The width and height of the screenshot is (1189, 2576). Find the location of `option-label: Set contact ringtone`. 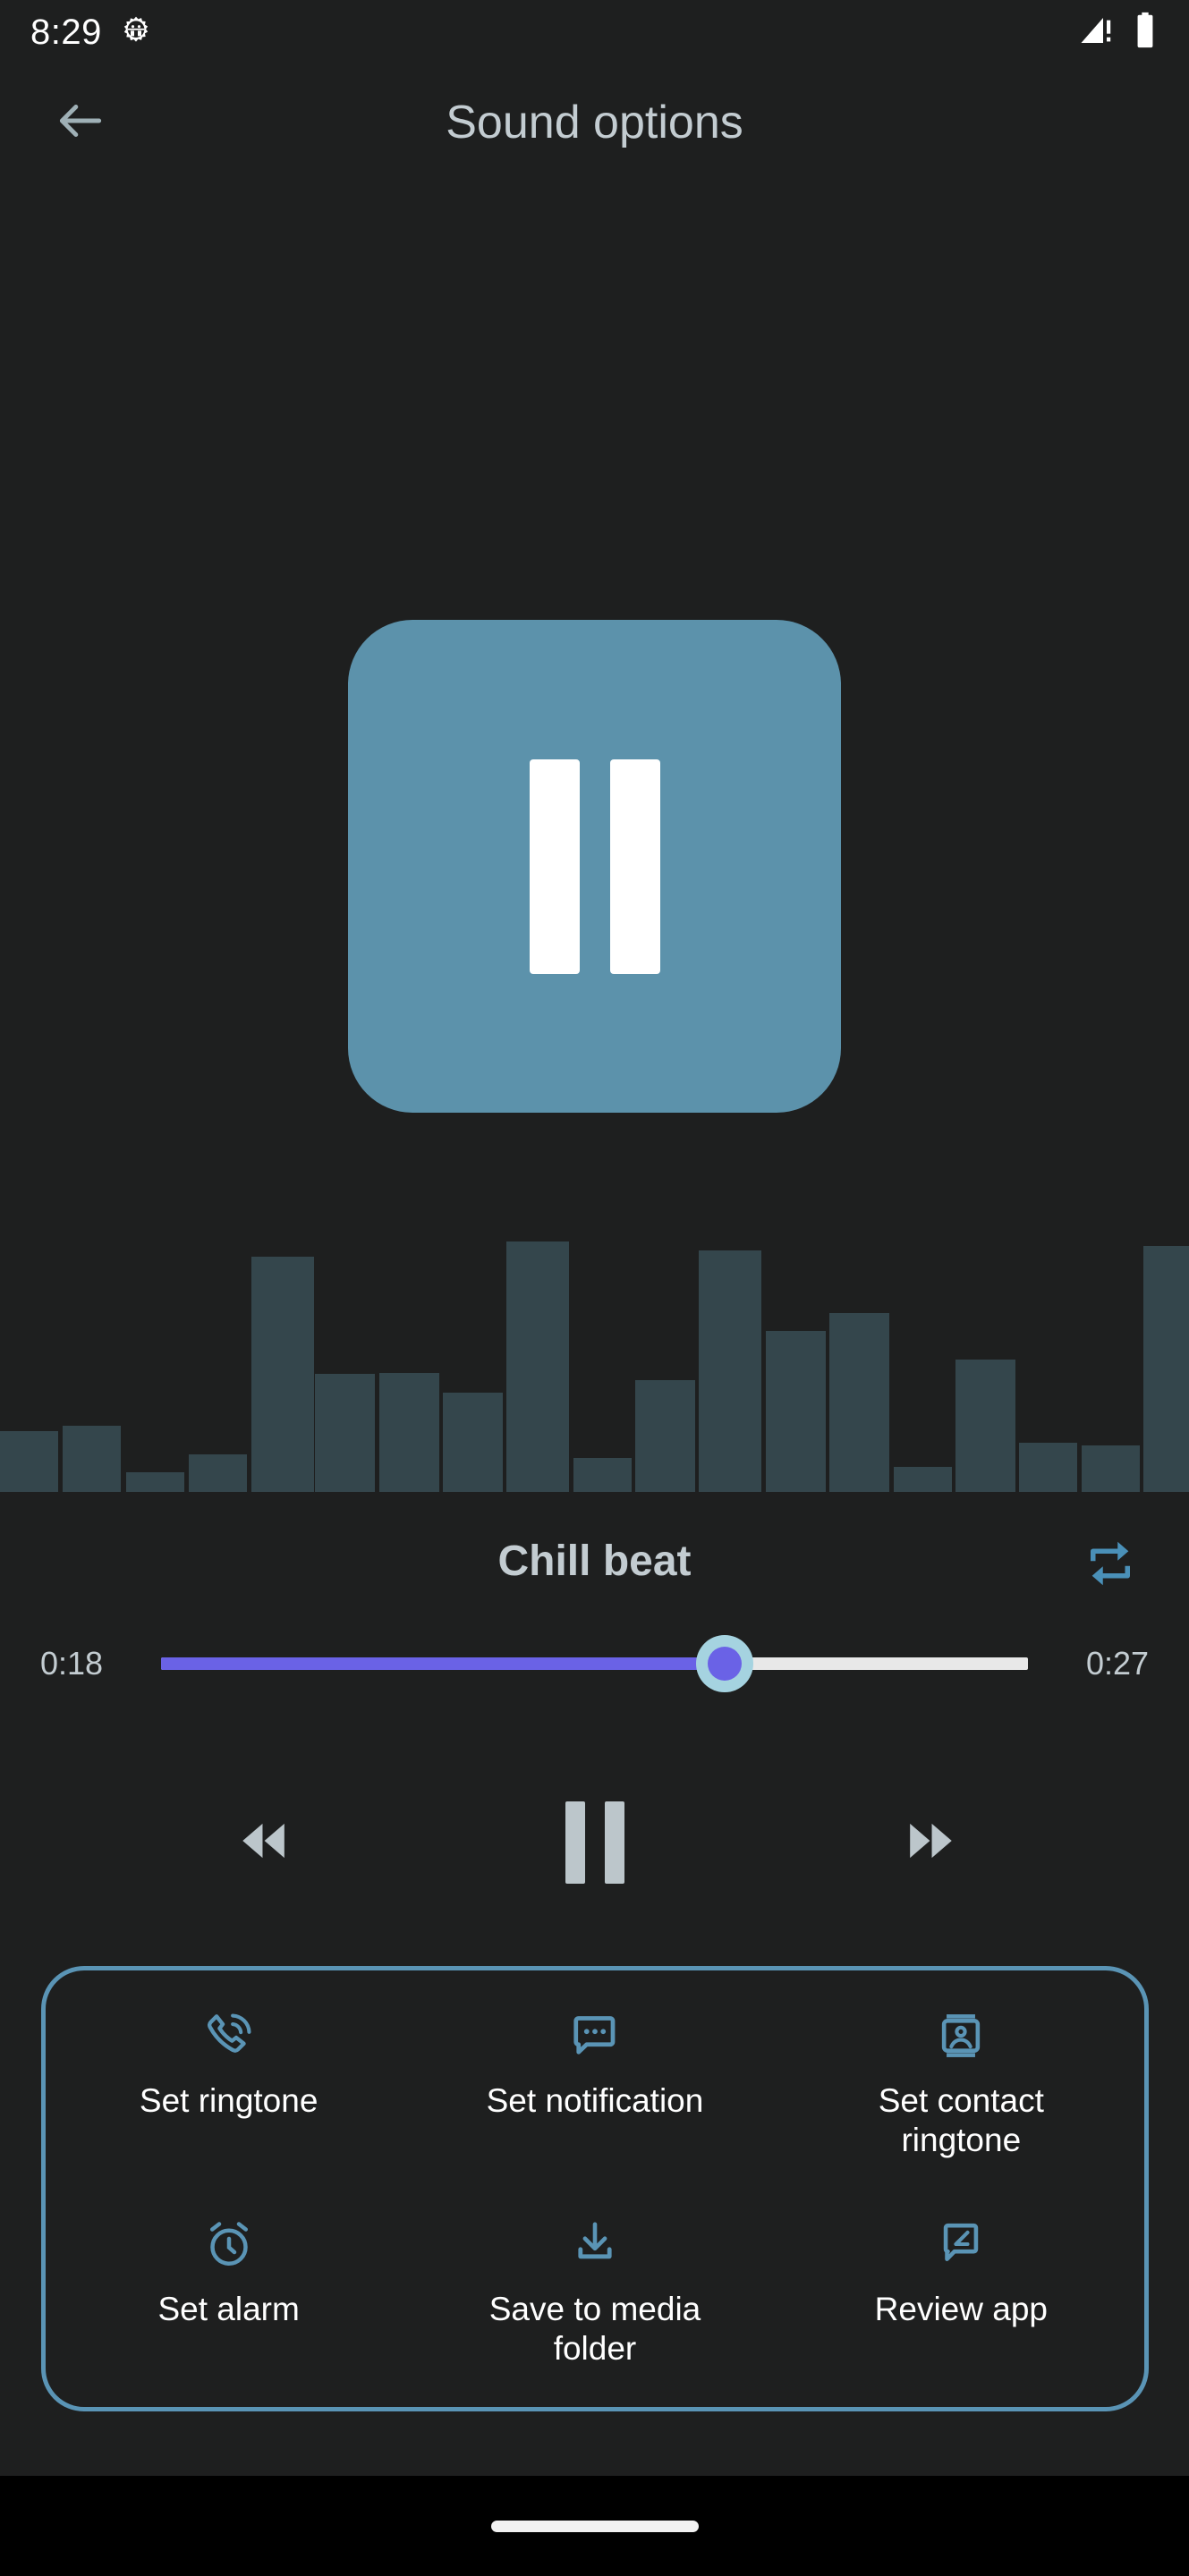

option-label: Set contact ringtone is located at coordinates (961, 2120).